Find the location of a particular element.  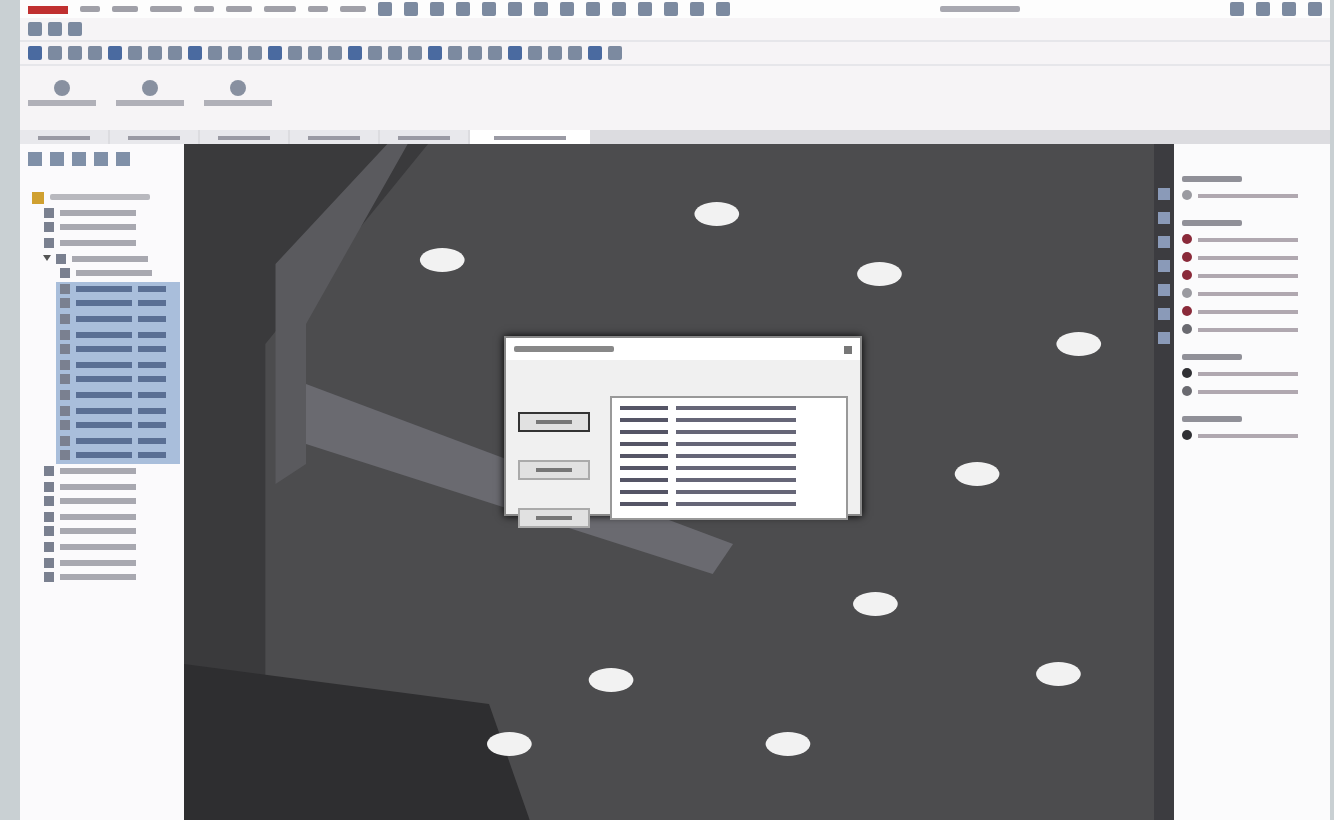

close-icon is located at coordinates (848, 349).